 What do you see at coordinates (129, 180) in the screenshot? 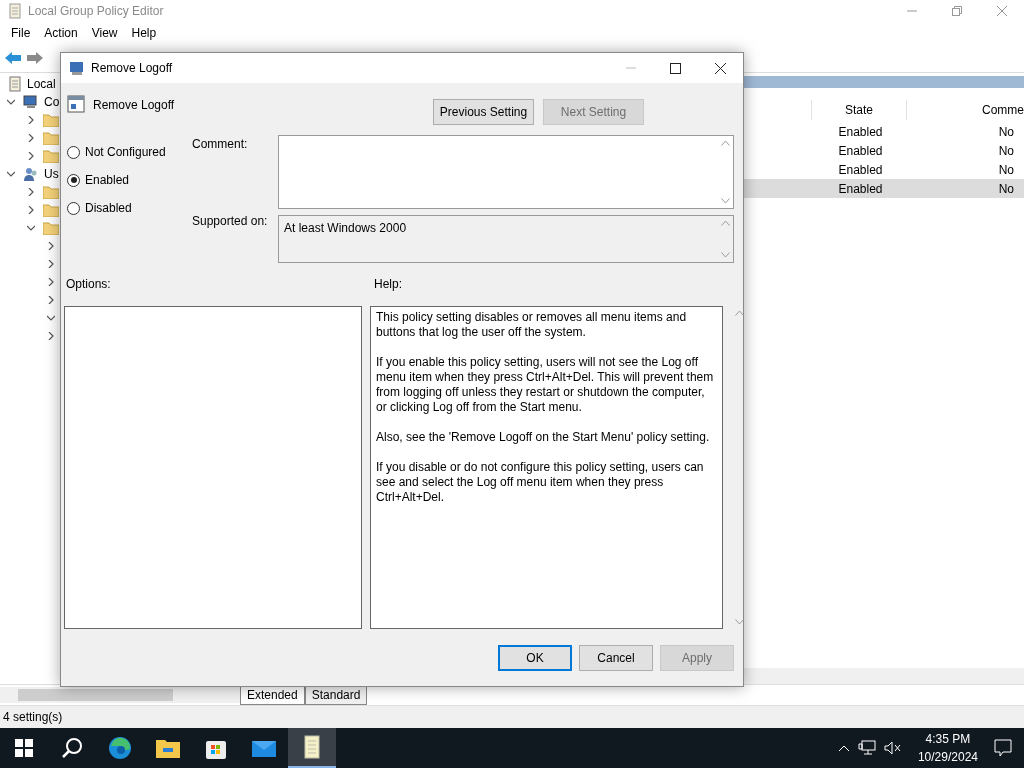
I see `radio-option: Enabled` at bounding box center [129, 180].